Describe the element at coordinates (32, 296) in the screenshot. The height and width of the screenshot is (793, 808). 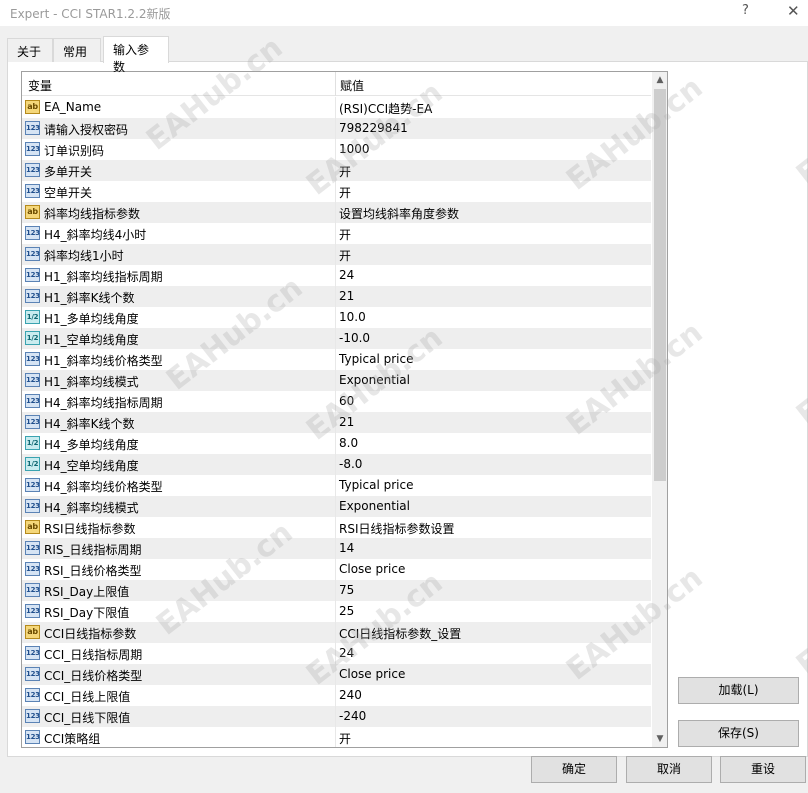
I see `integer-type-icon: 123` at that location.